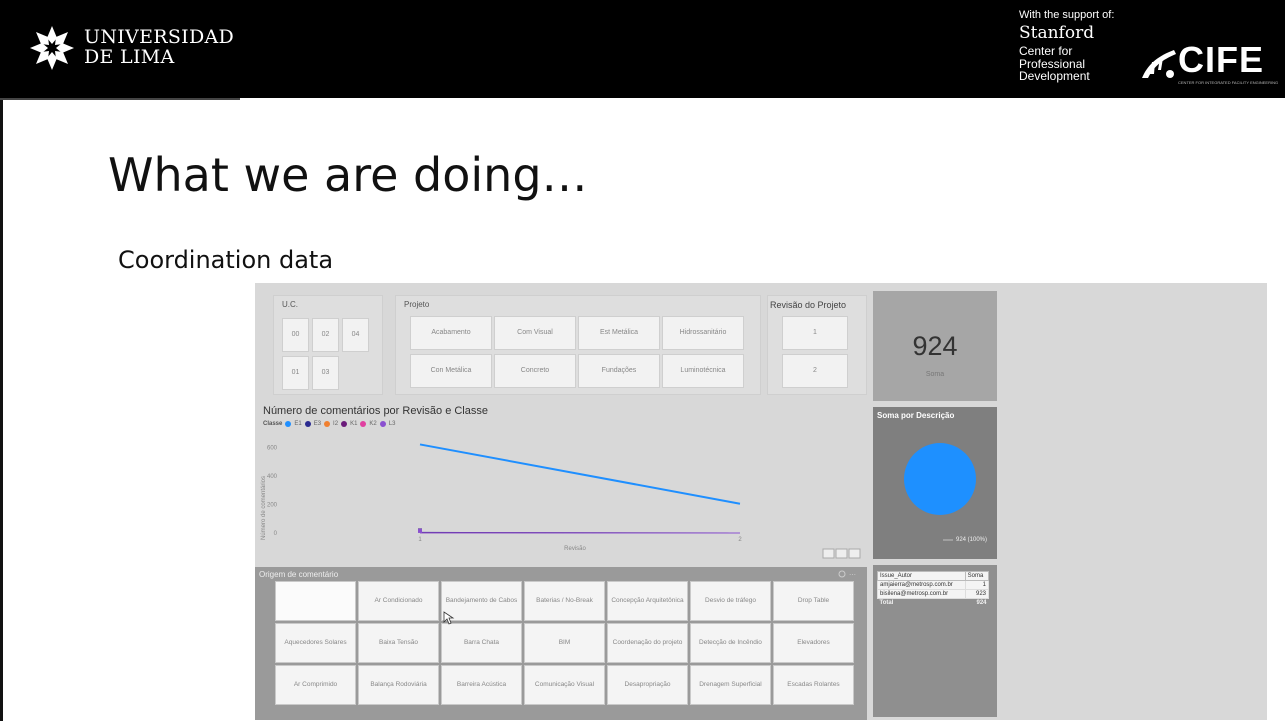  What do you see at coordinates (272, 477) in the screenshot?
I see `y-tick-label: 400` at bounding box center [272, 477].